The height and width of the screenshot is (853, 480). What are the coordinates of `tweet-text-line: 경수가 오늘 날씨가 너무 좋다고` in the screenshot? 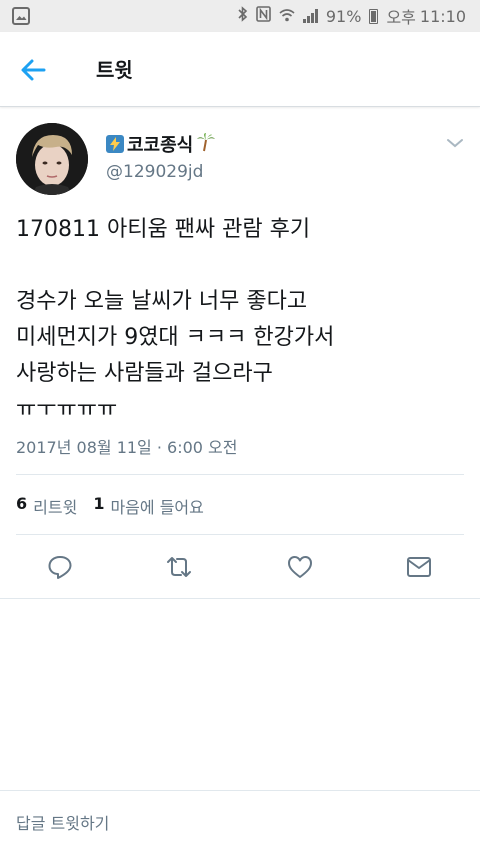 It's located at (162, 301).